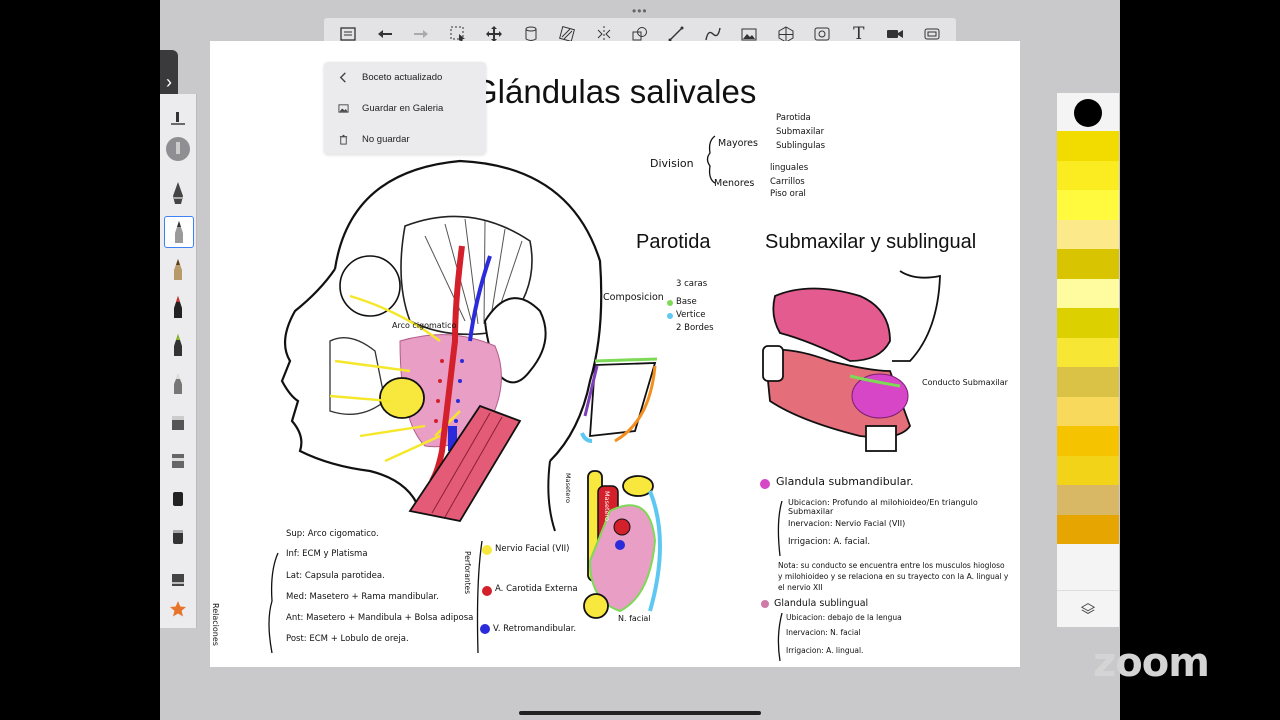 The height and width of the screenshot is (720, 1280). I want to click on relaciones-med: Med: Masetero + Rama mandibular., so click(362, 597).